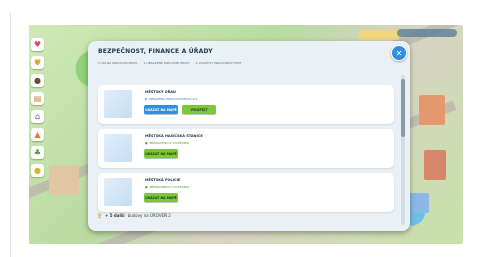 The image size is (479, 257). What do you see at coordinates (163, 180) in the screenshot?
I see `building-name: Městská policie` at bounding box center [163, 180].